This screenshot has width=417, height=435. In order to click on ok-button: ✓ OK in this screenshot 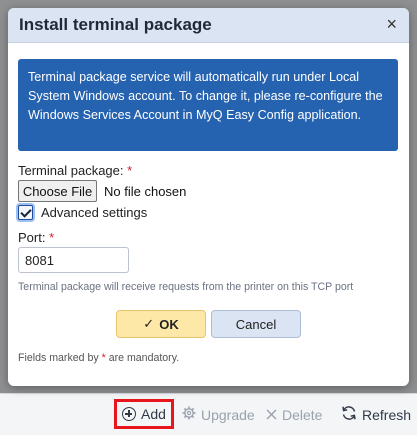, I will do `click(161, 324)`.